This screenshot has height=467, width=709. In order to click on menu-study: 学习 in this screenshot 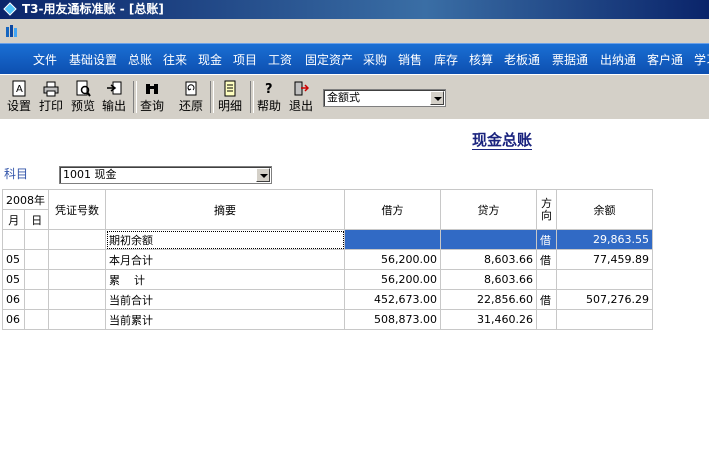, I will do `click(701, 59)`.